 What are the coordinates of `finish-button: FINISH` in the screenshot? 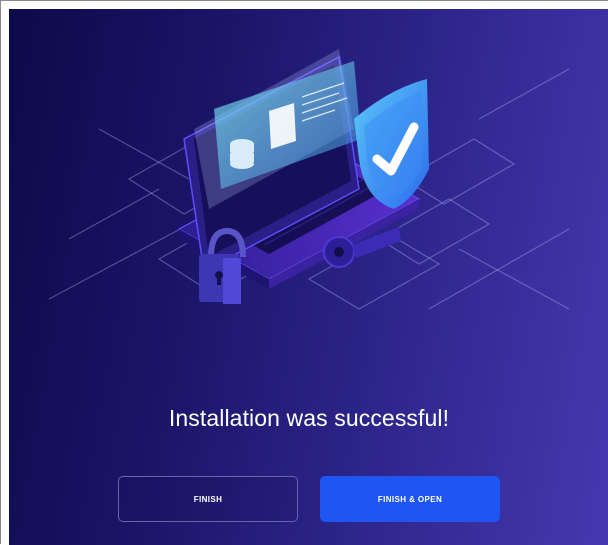 It's located at (208, 499).